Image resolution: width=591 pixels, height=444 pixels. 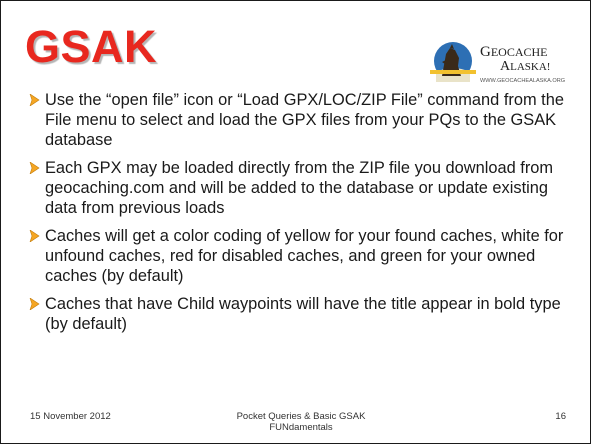 What do you see at coordinates (497, 63) in the screenshot?
I see `geocache-alaska-logo: GEOCACHE ALASKA! WWW.GEOCACHEALASKA.ORG` at bounding box center [497, 63].